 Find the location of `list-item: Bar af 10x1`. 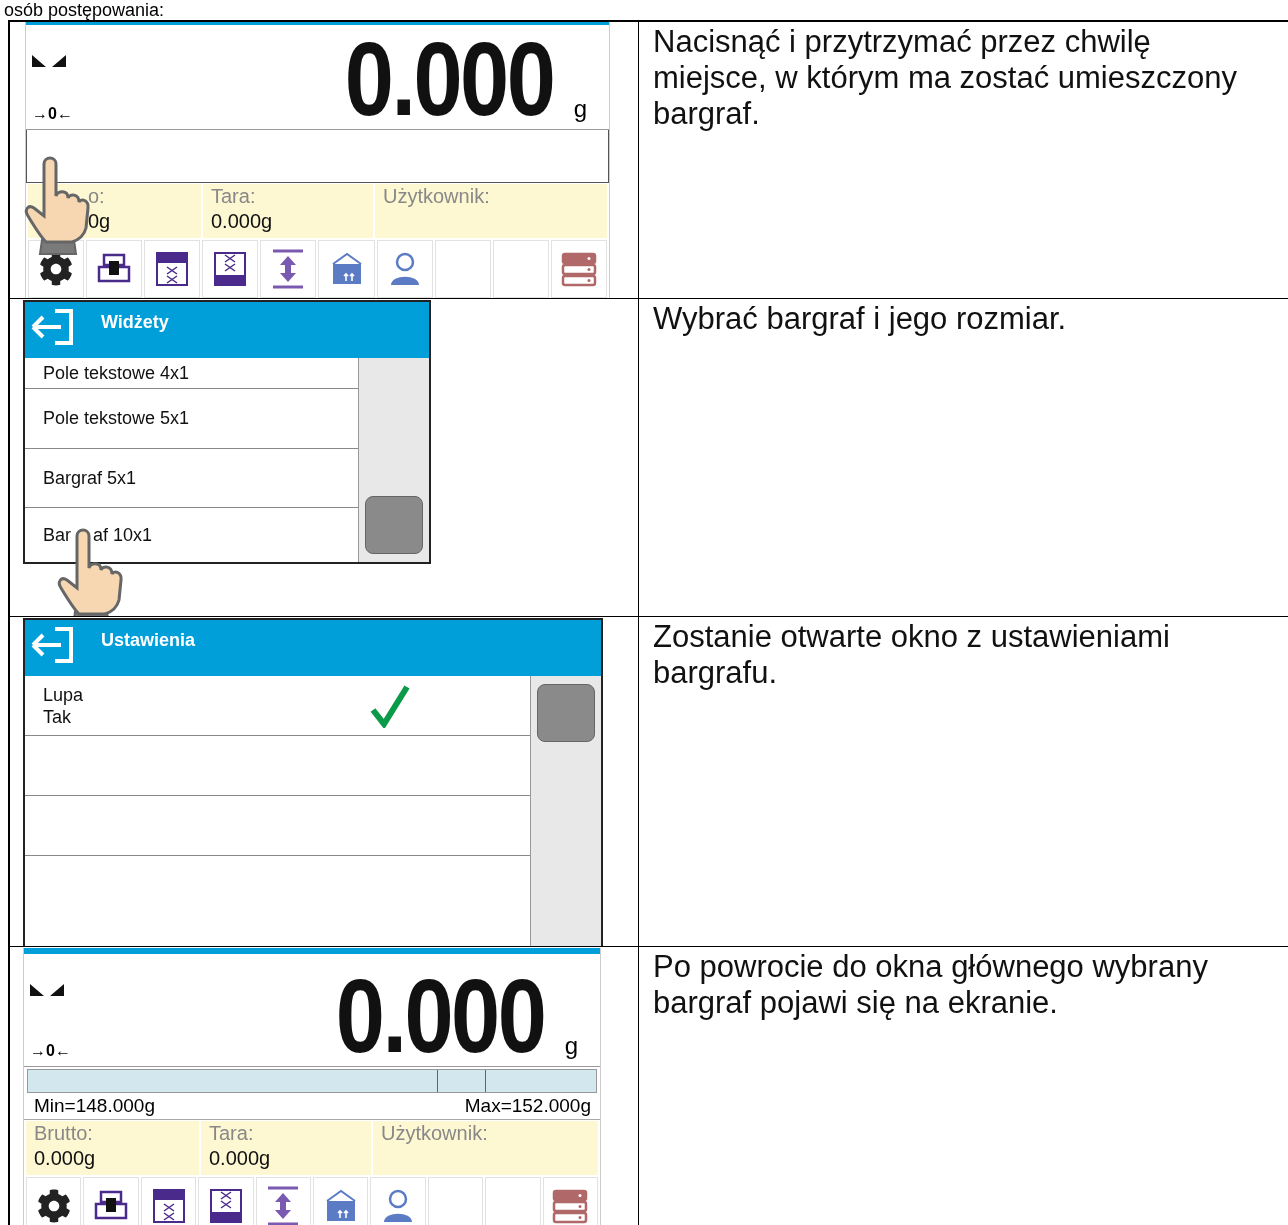

list-item: Bar af 10x1 is located at coordinates (191, 535).